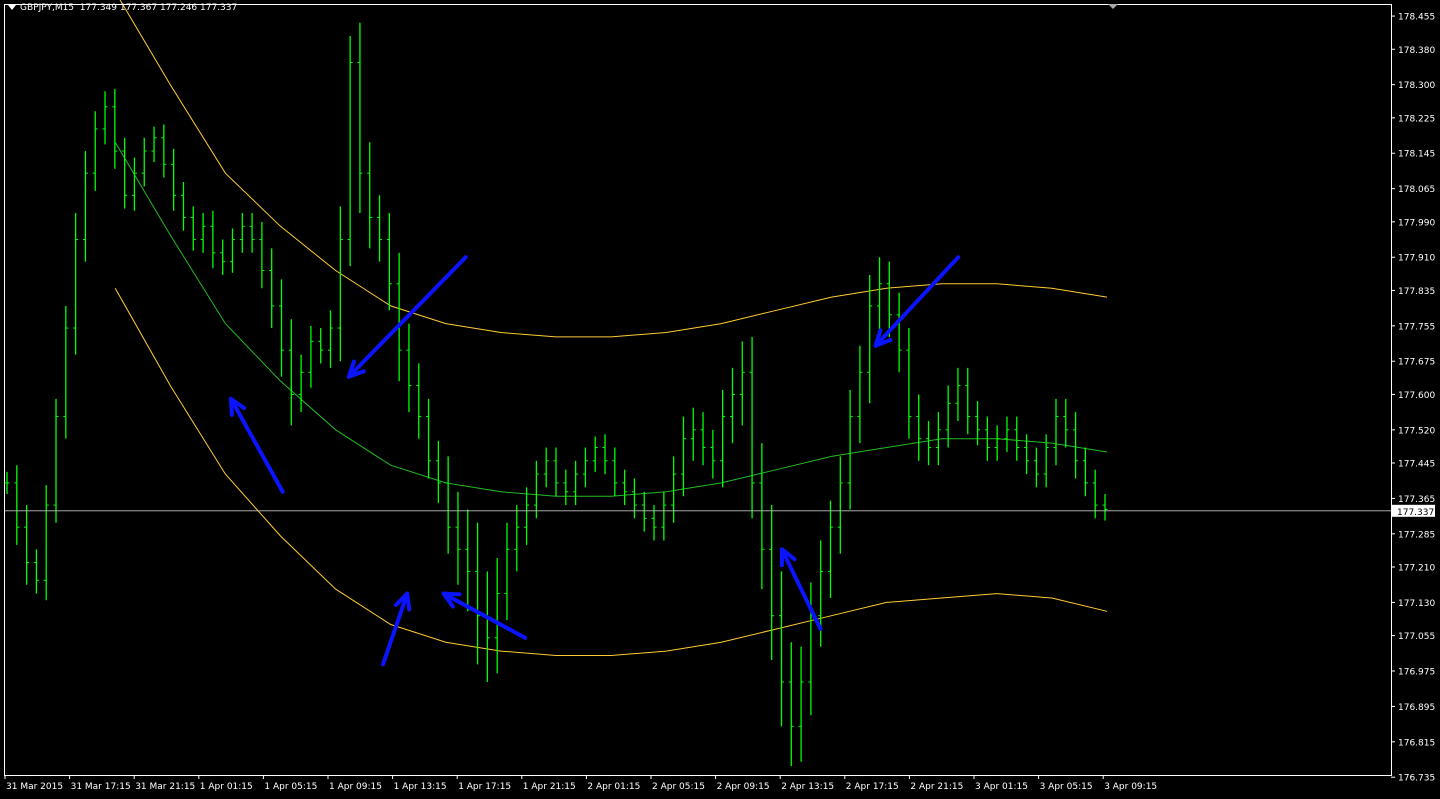 This screenshot has width=1440, height=799. Describe the element at coordinates (936, 787) in the screenshot. I see `x-tick-label: 2 Apr 21:15` at that location.